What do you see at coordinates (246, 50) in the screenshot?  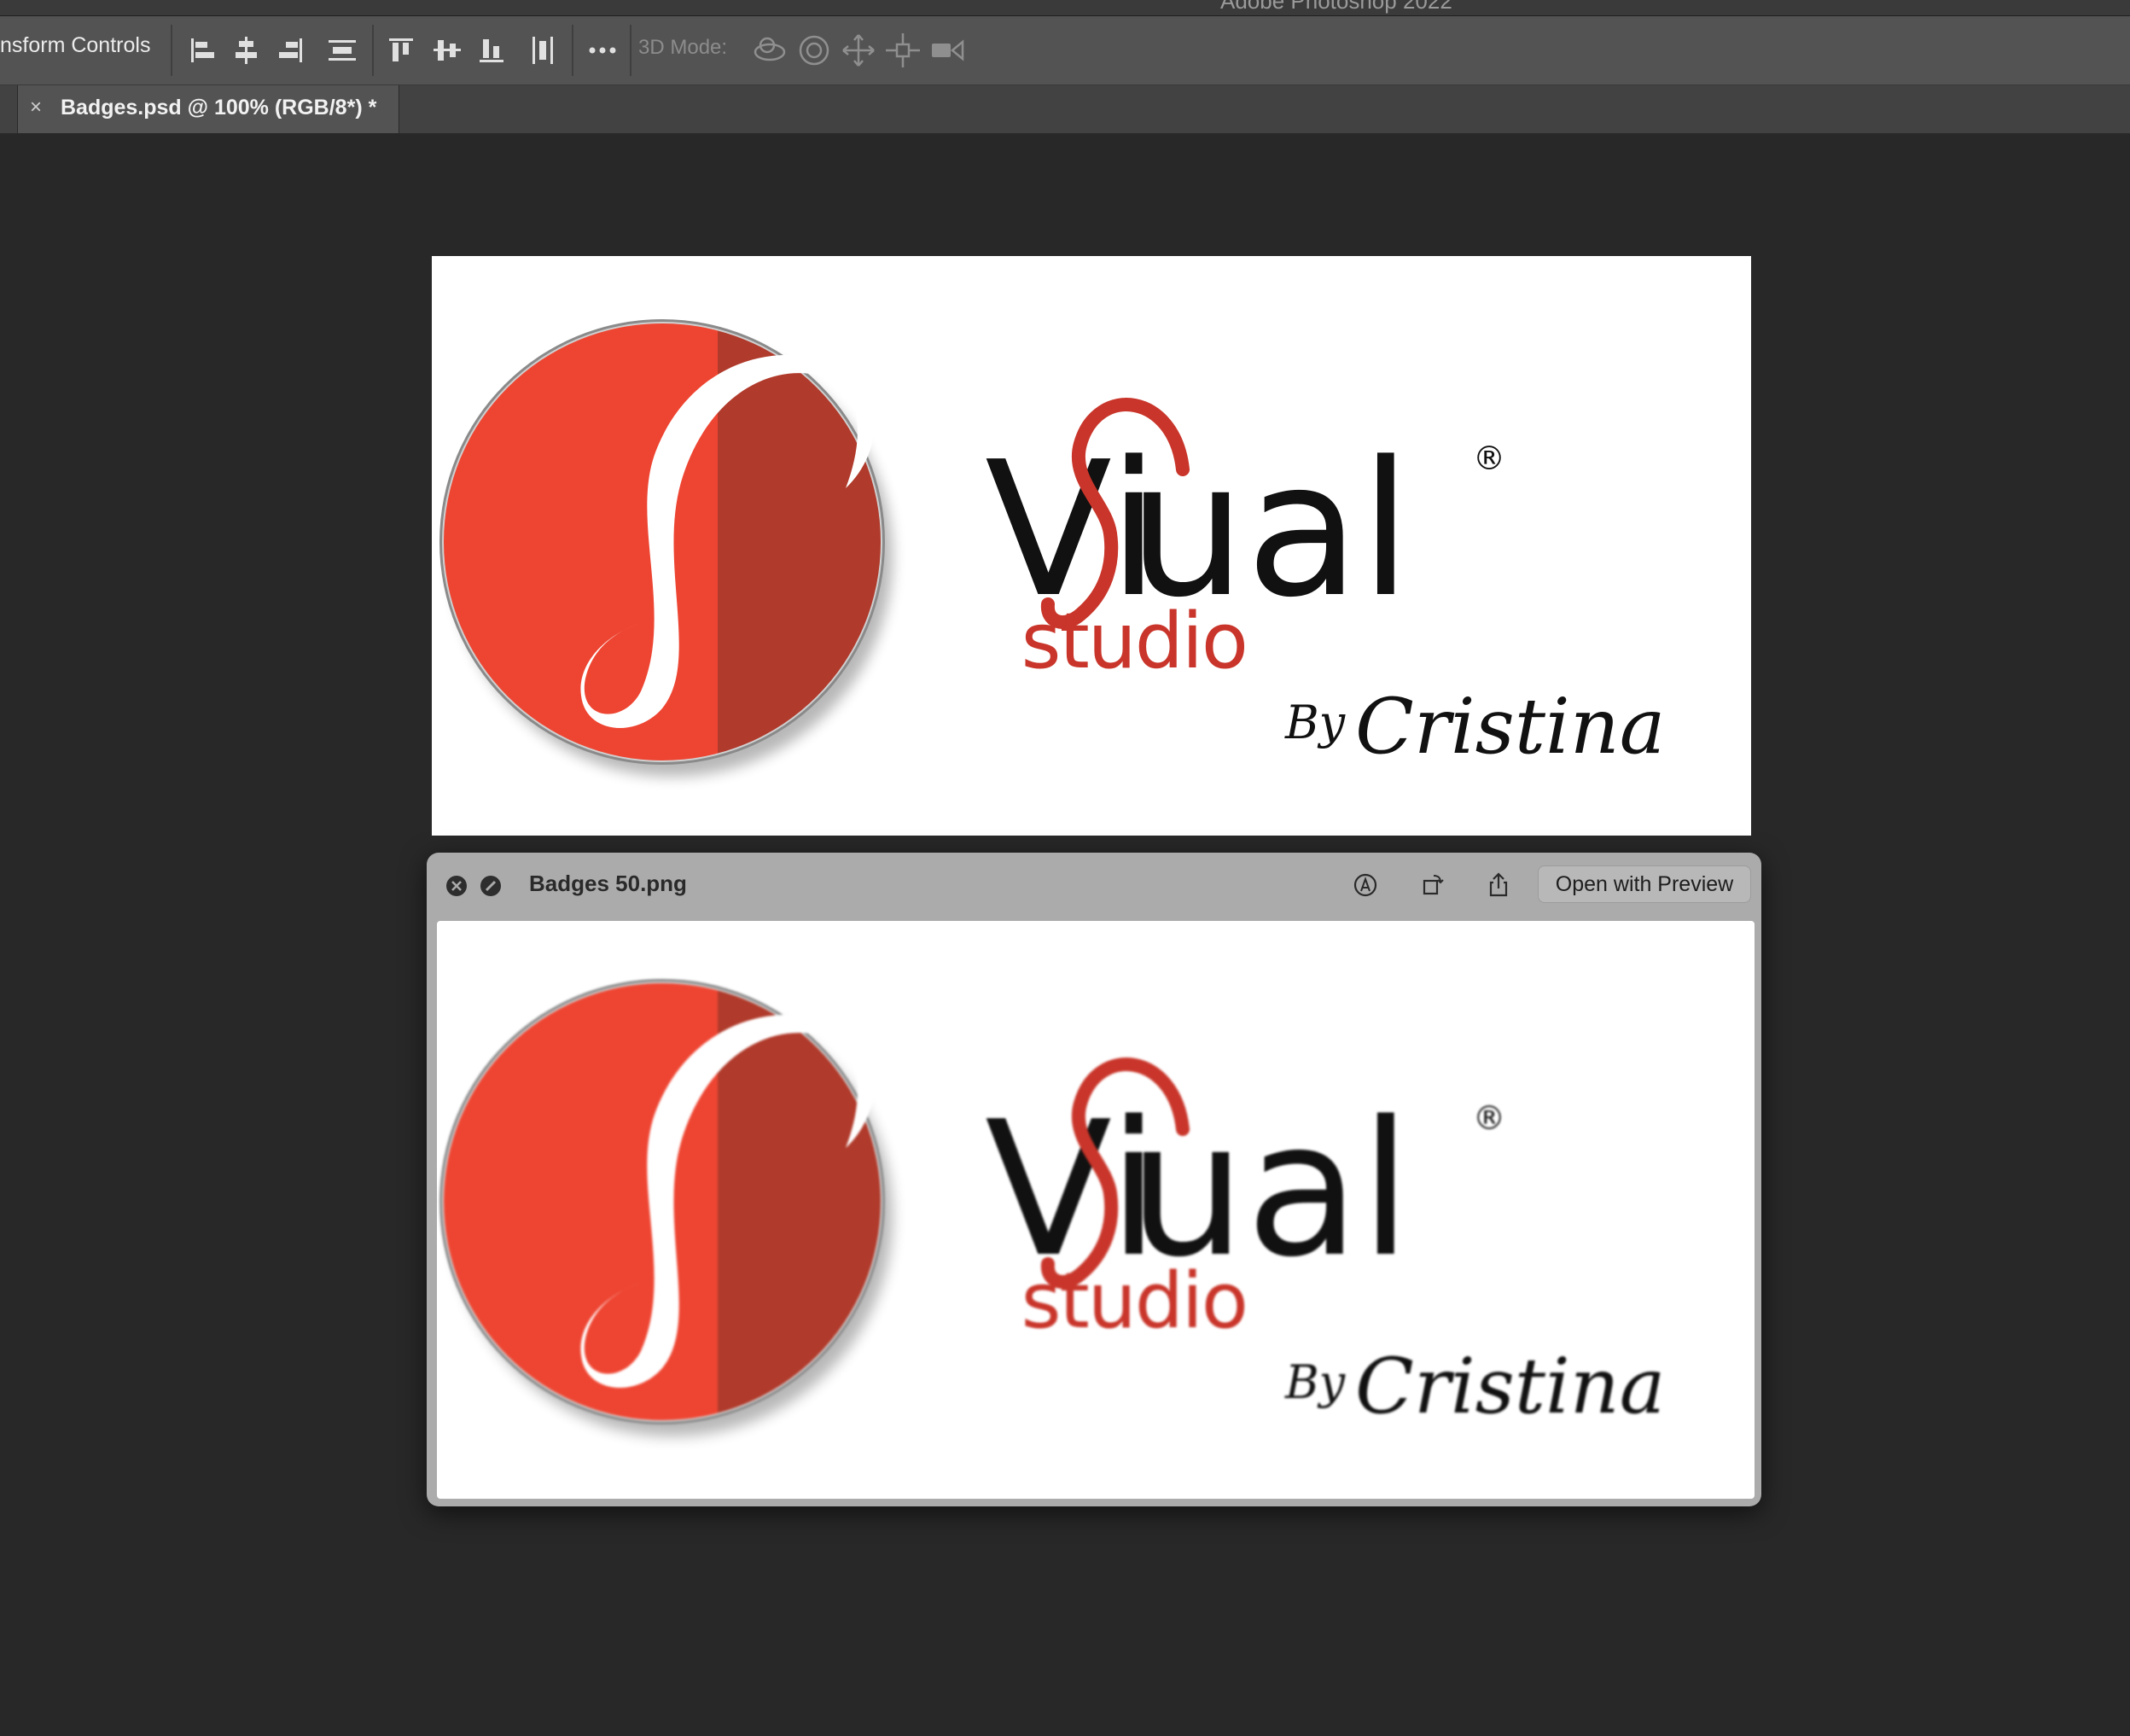 I see `align-center-h-icon` at bounding box center [246, 50].